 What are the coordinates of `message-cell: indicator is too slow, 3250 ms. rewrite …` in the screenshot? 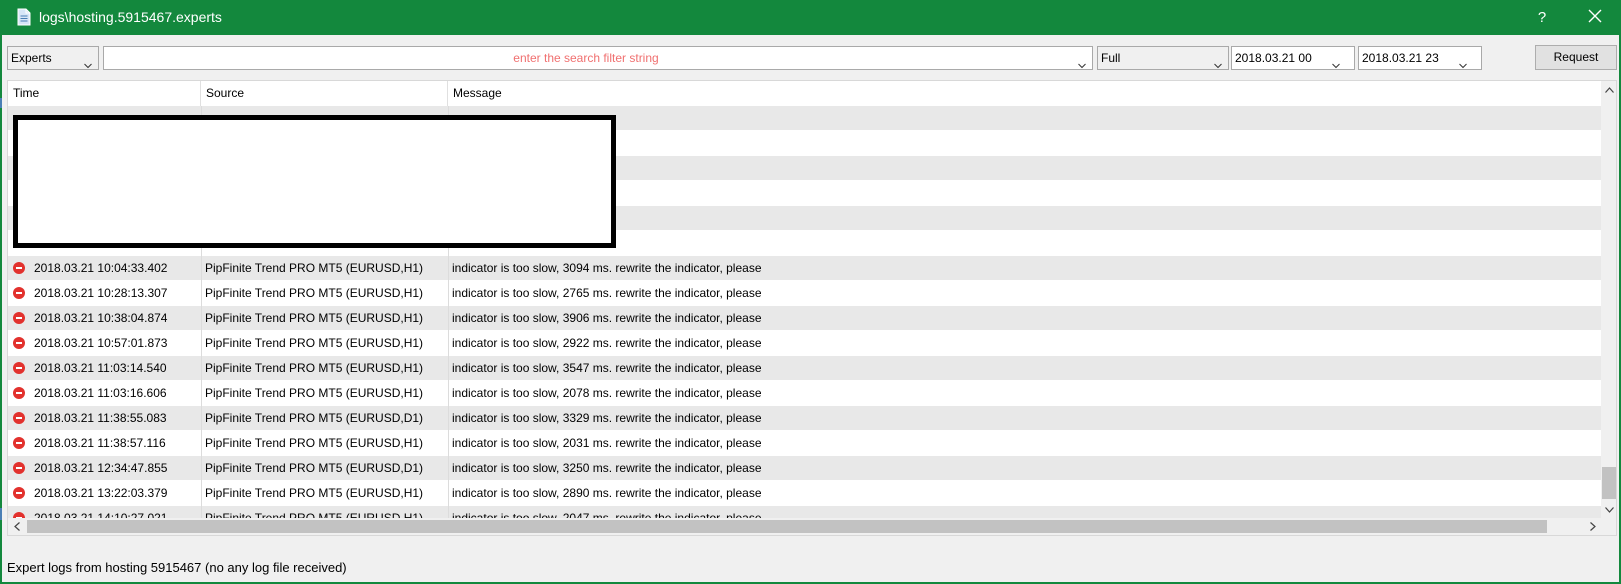 It's located at (607, 468).